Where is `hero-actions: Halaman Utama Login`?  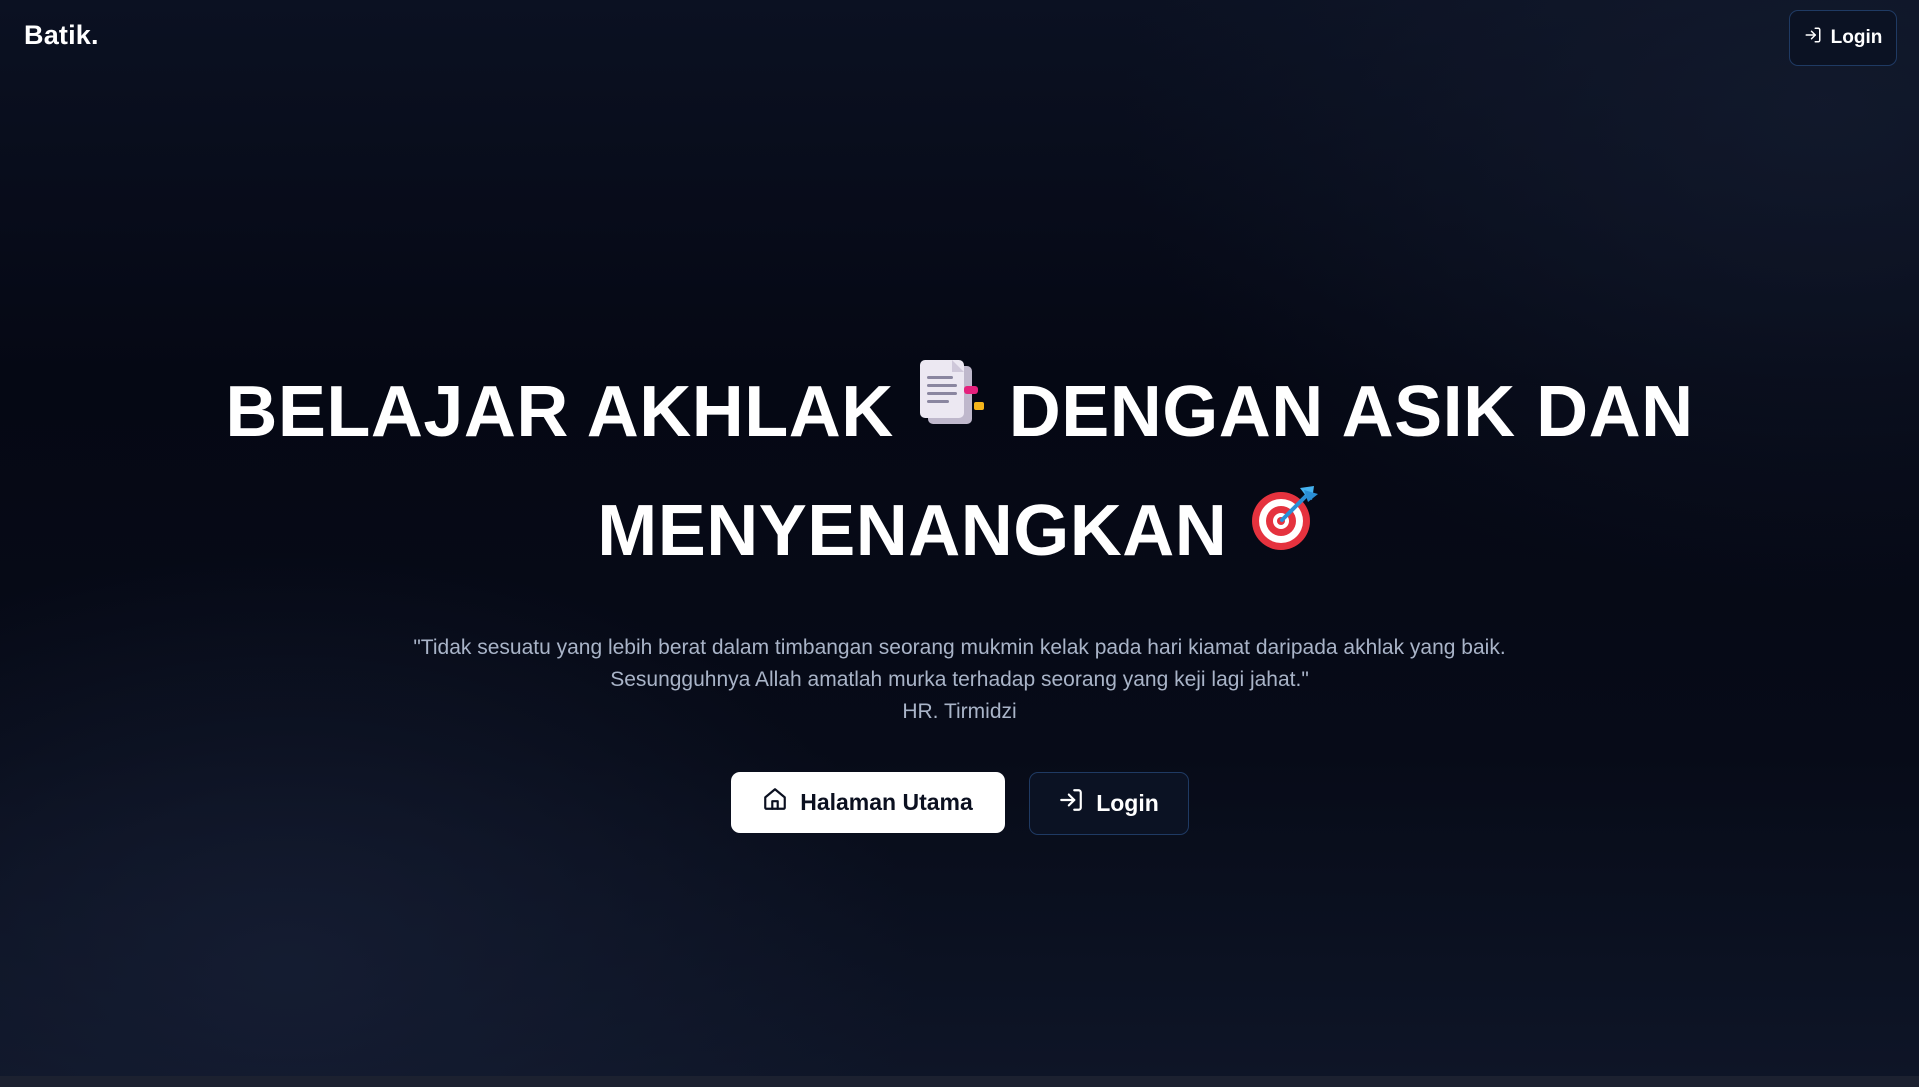
hero-actions: Halaman Utama Login is located at coordinates (959, 803).